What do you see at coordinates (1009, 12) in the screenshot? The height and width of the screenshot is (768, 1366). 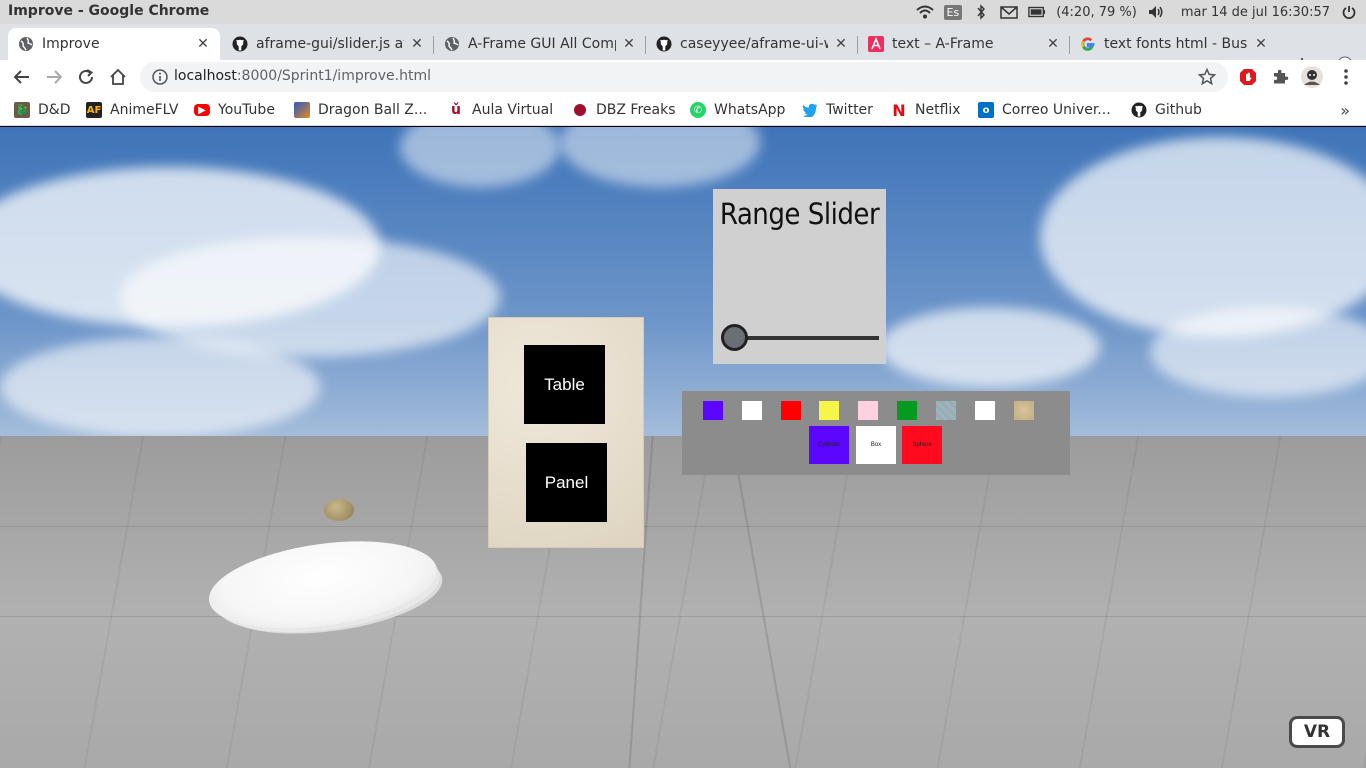 I see `mail-icon` at bounding box center [1009, 12].